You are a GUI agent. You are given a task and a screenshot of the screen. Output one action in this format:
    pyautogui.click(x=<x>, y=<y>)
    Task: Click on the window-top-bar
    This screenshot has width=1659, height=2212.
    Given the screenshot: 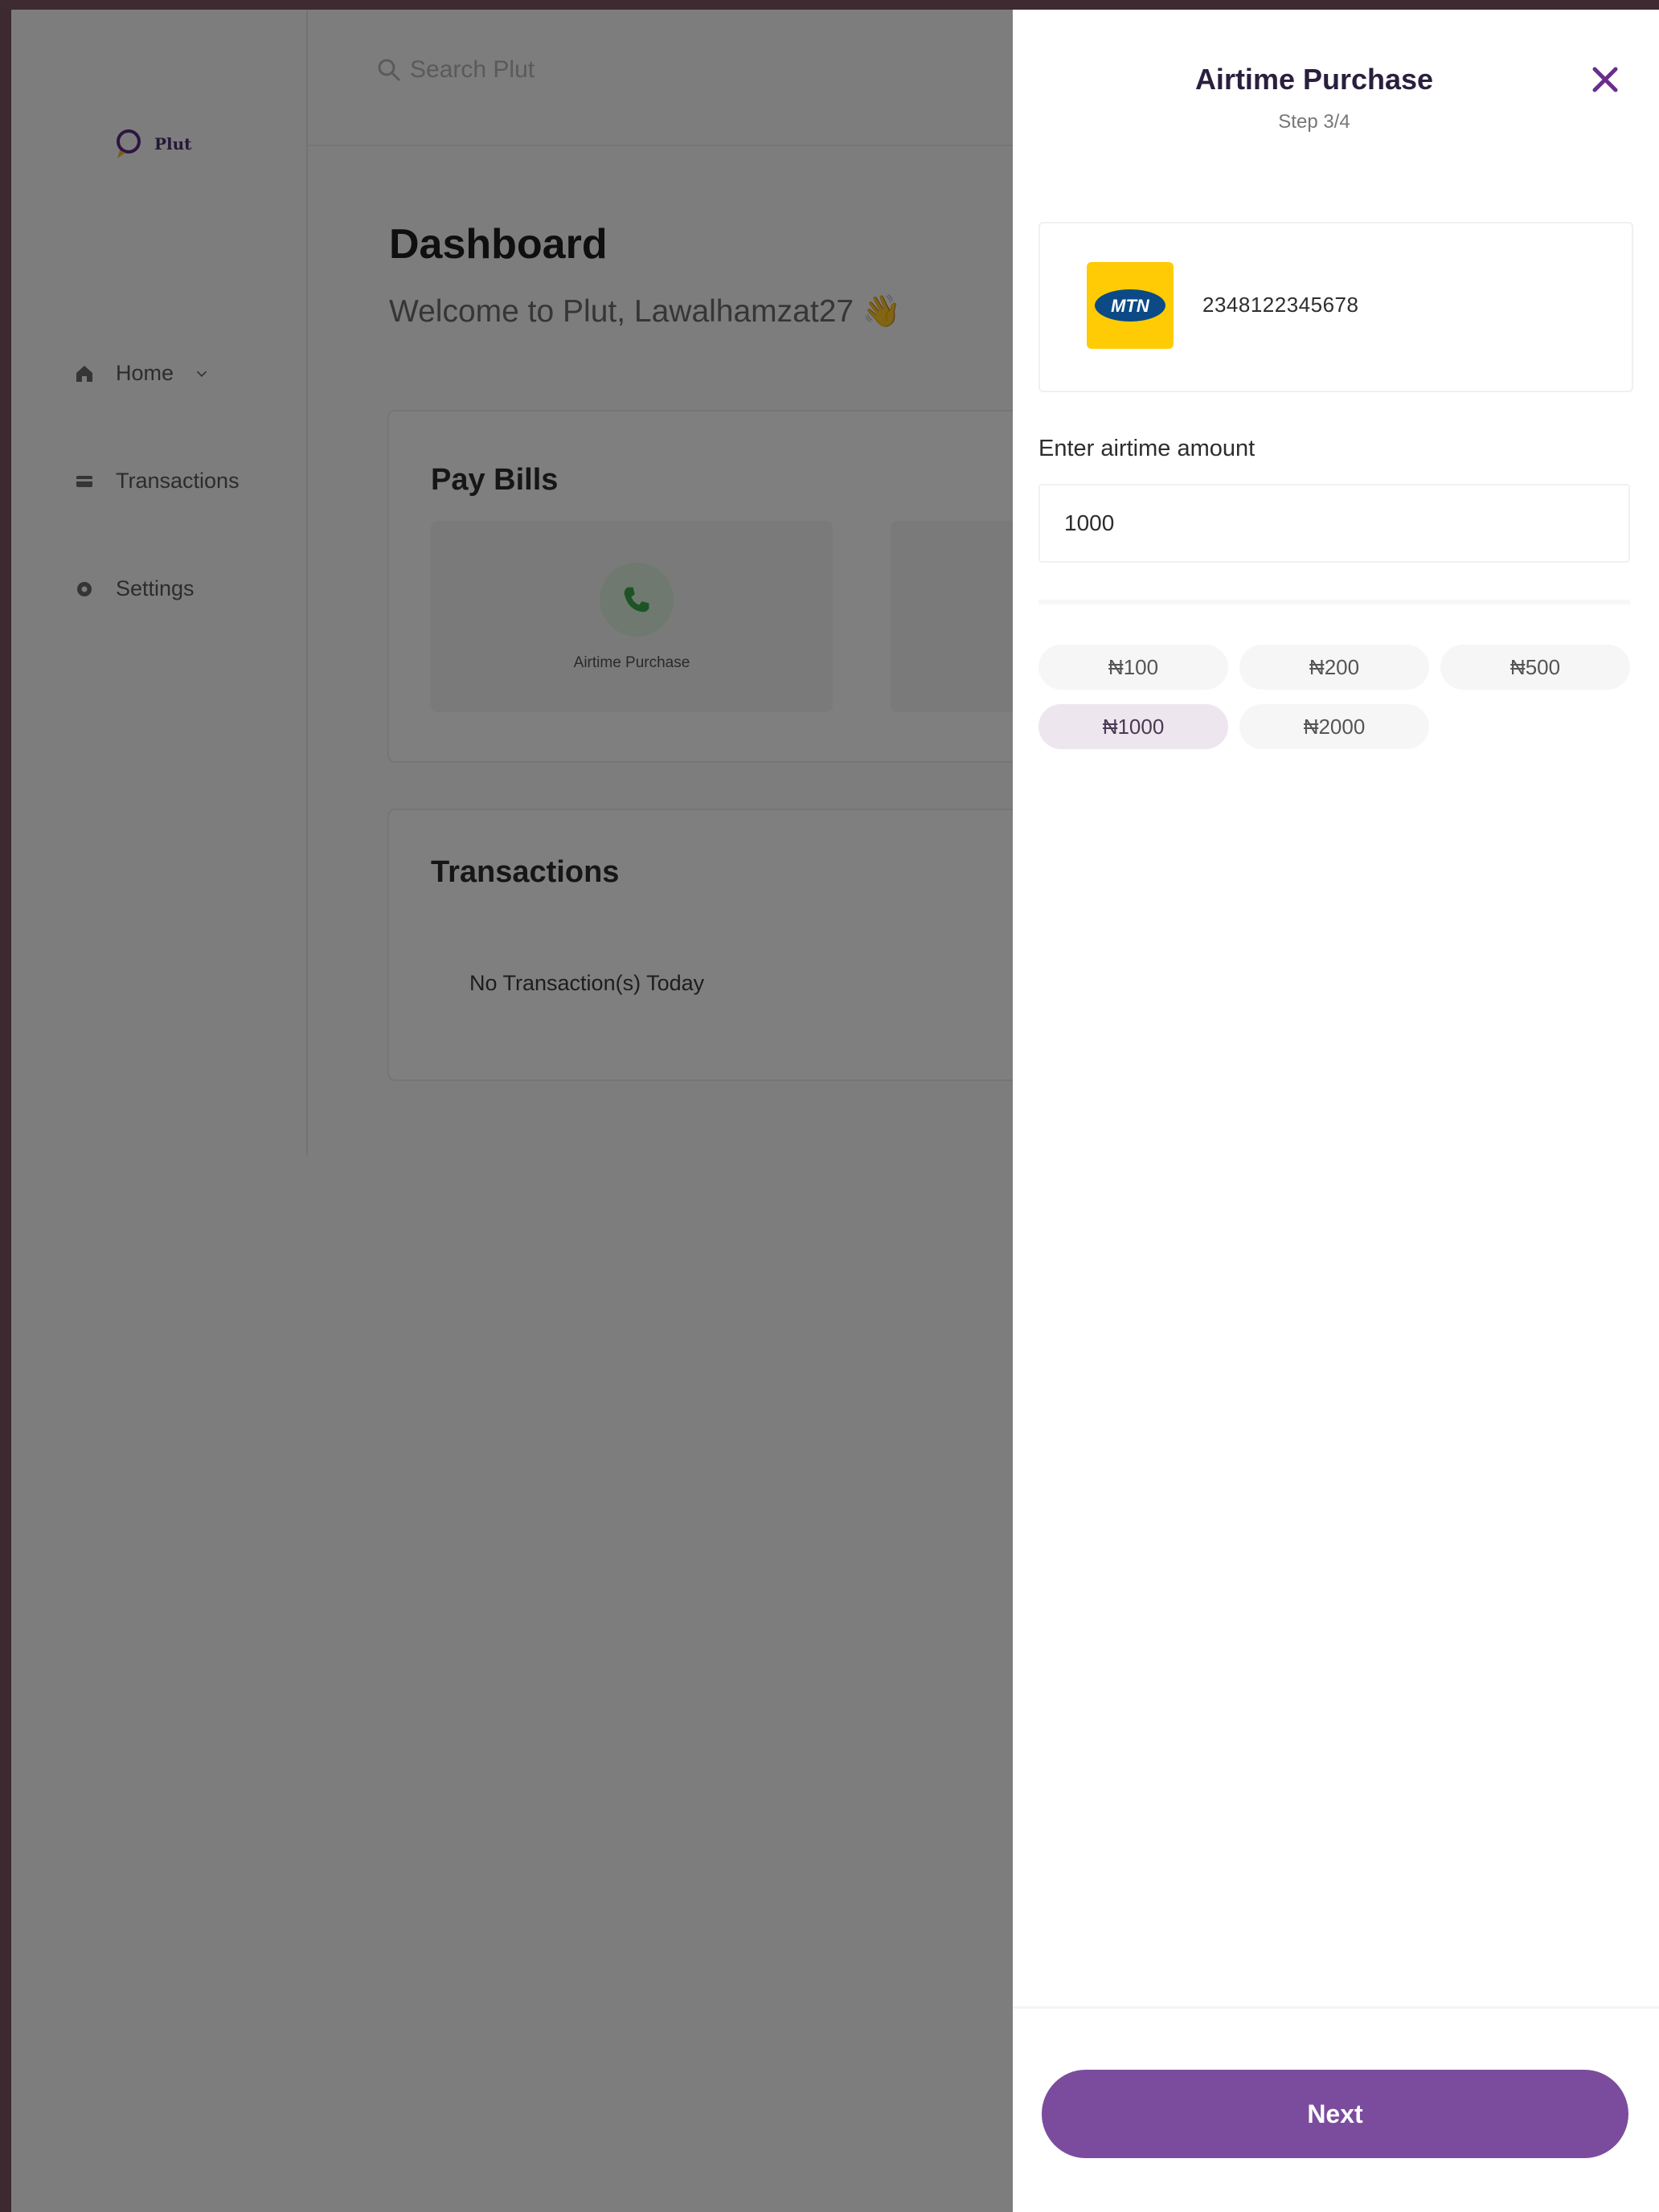 What is the action you would take?
    pyautogui.click(x=829, y=5)
    